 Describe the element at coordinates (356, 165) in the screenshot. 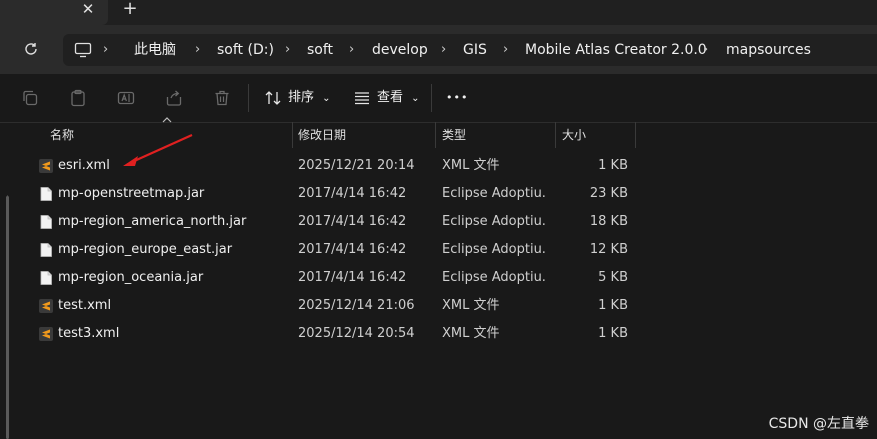

I see `file-modified-date: 2025/12/21 20:14` at that location.